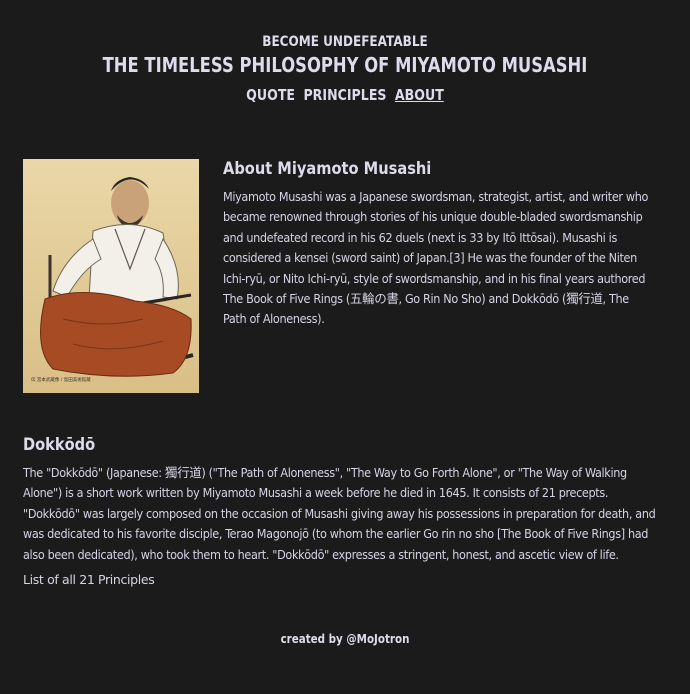 Image resolution: width=690 pixels, height=694 pixels. I want to click on musashi-portrait-illustration: 伝 宮本武蔵像 / 島田美術館蔵, so click(111, 276).